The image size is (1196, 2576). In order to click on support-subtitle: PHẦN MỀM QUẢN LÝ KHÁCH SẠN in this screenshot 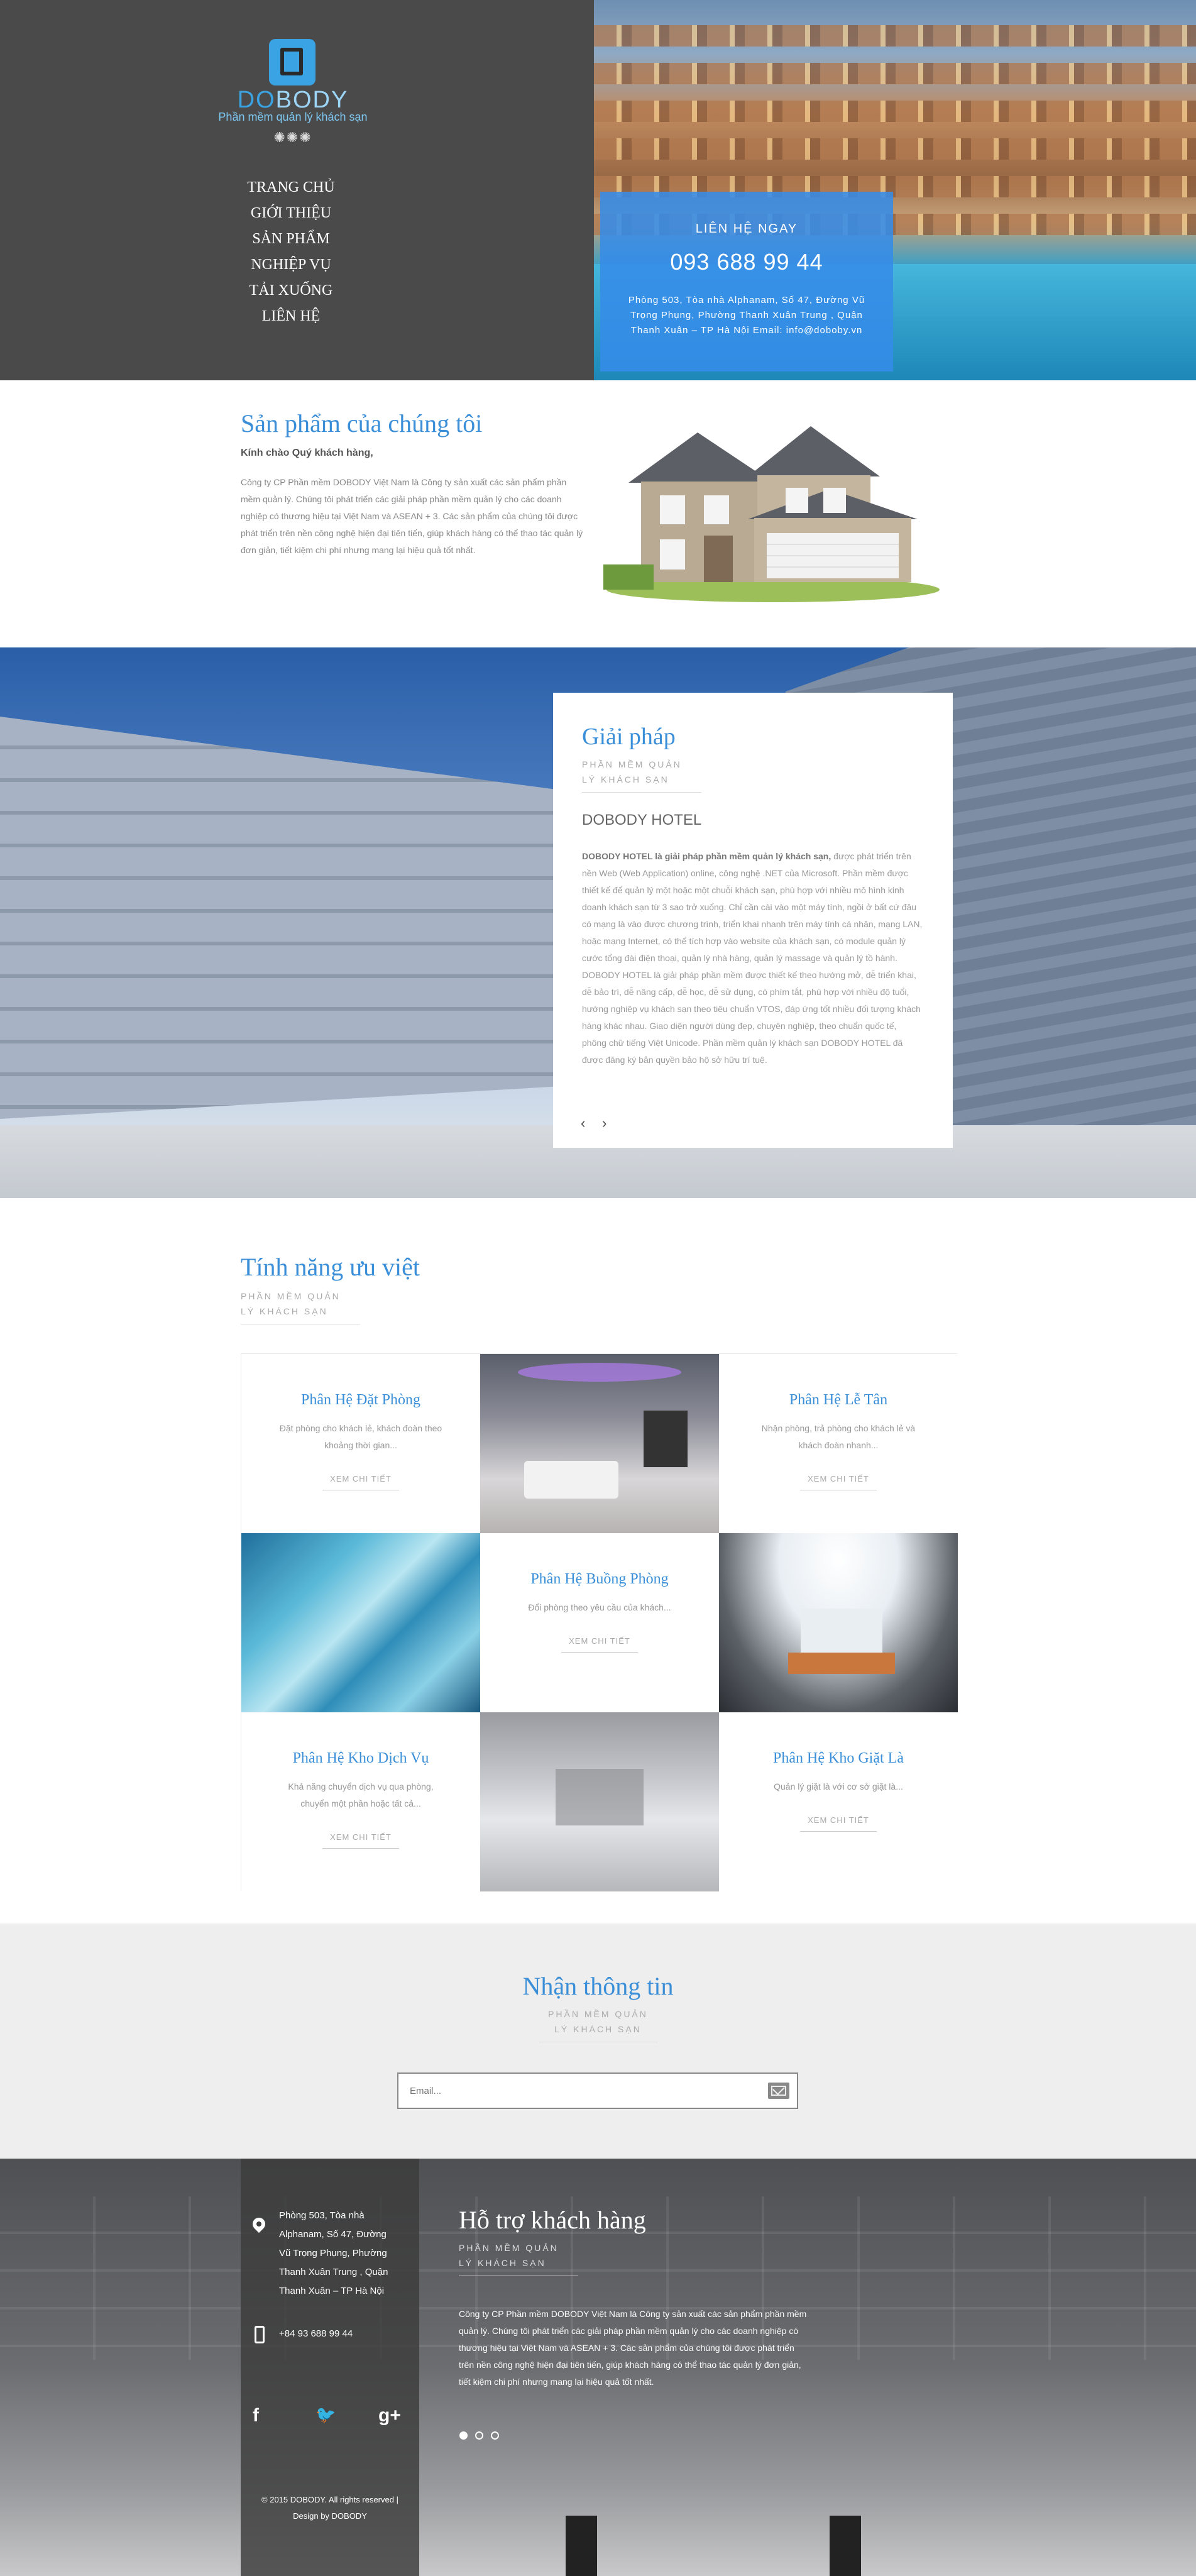, I will do `click(519, 2258)`.